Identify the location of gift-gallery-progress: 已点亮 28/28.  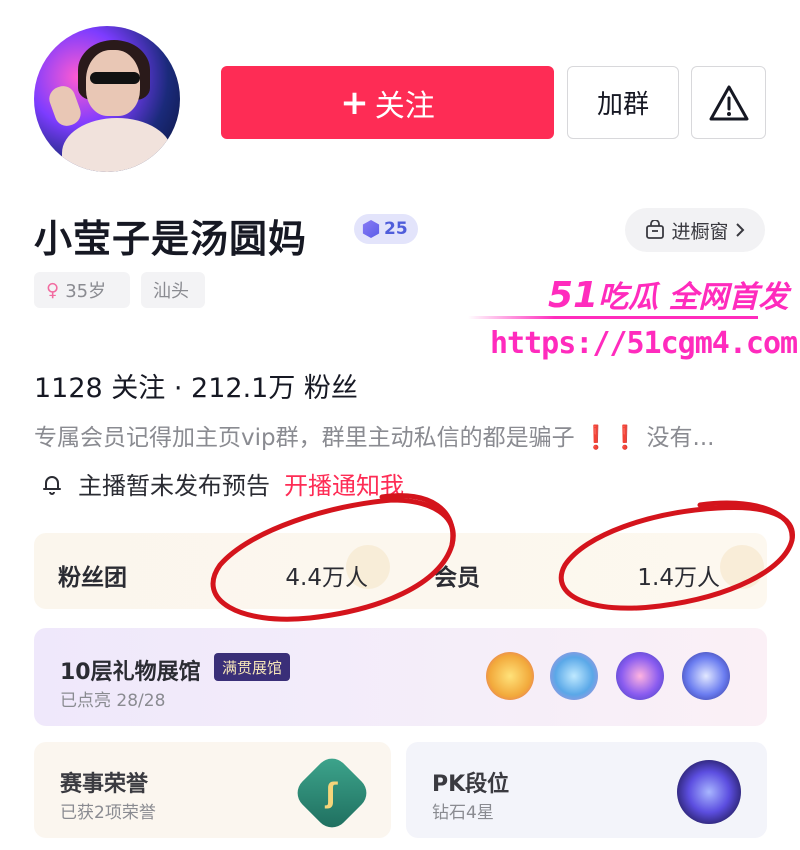
(113, 701).